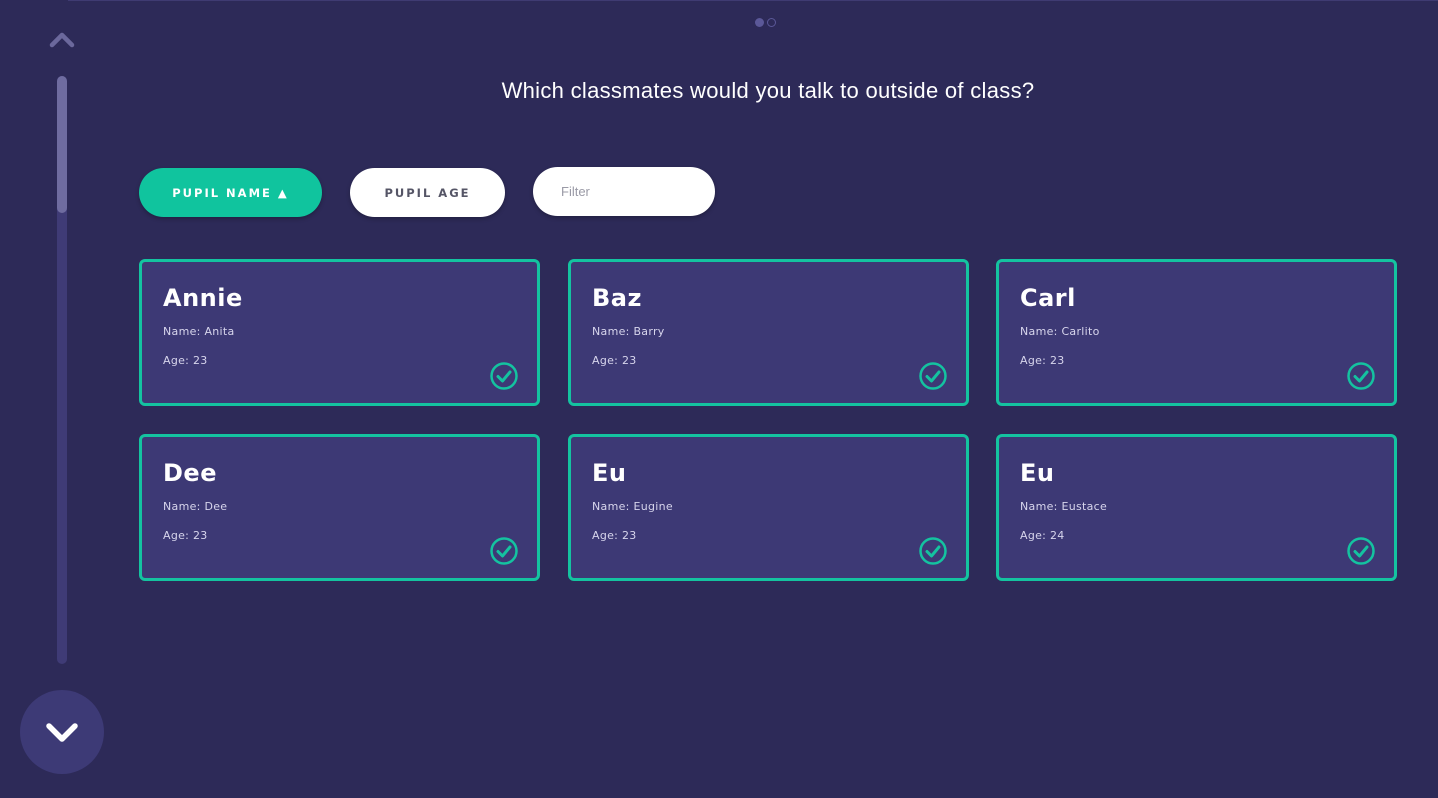  I want to click on top-divider, so click(753, 0).